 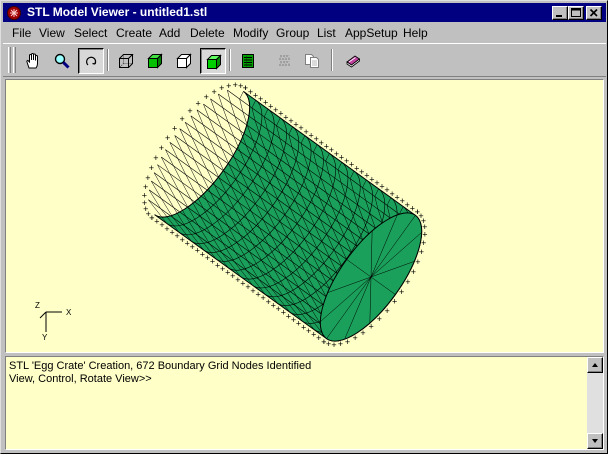 I want to click on pan-hand-icon, so click(x=32, y=60).